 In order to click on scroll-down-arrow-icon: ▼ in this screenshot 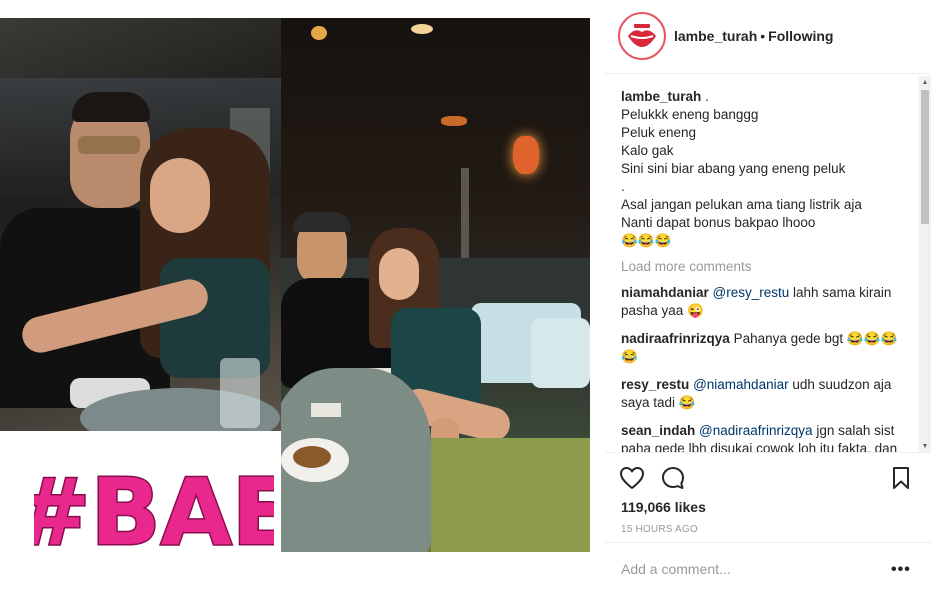, I will do `click(925, 446)`.